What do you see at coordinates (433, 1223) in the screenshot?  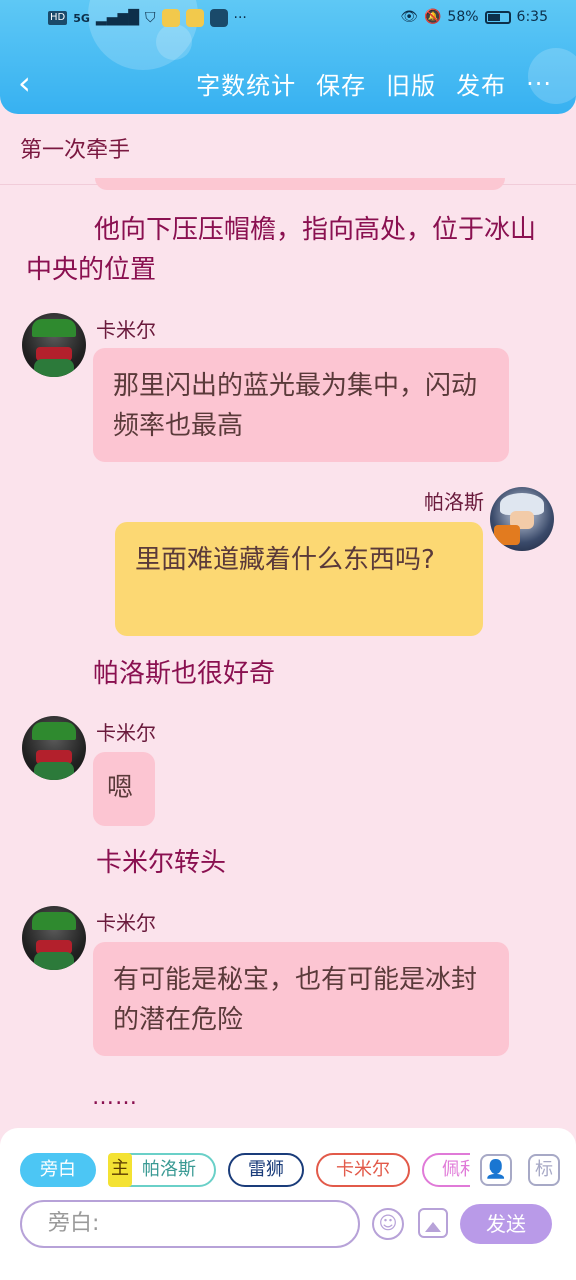 I see `image-icon` at bounding box center [433, 1223].